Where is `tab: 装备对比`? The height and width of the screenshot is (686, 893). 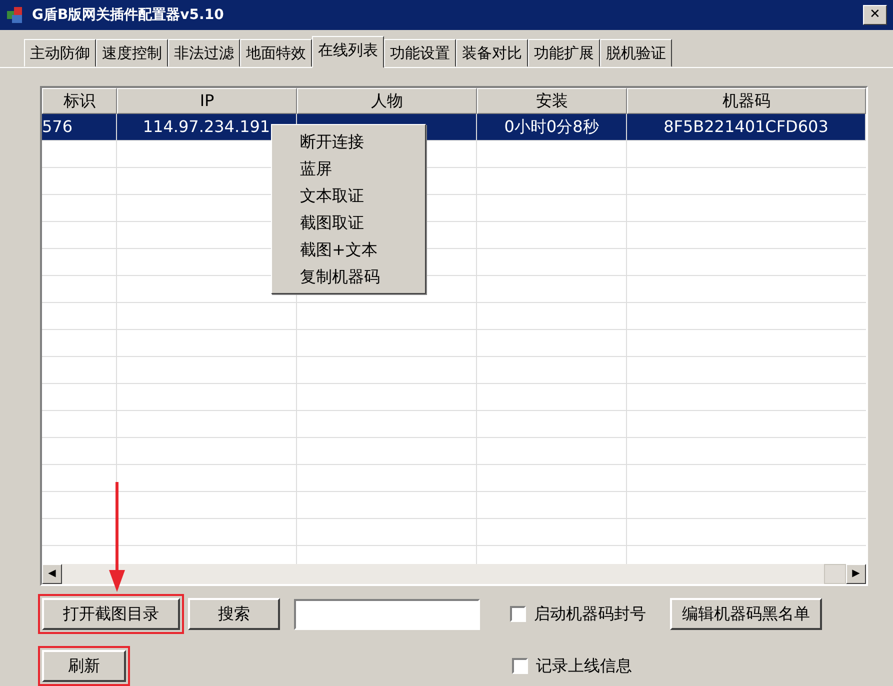
tab: 装备对比 is located at coordinates (492, 53).